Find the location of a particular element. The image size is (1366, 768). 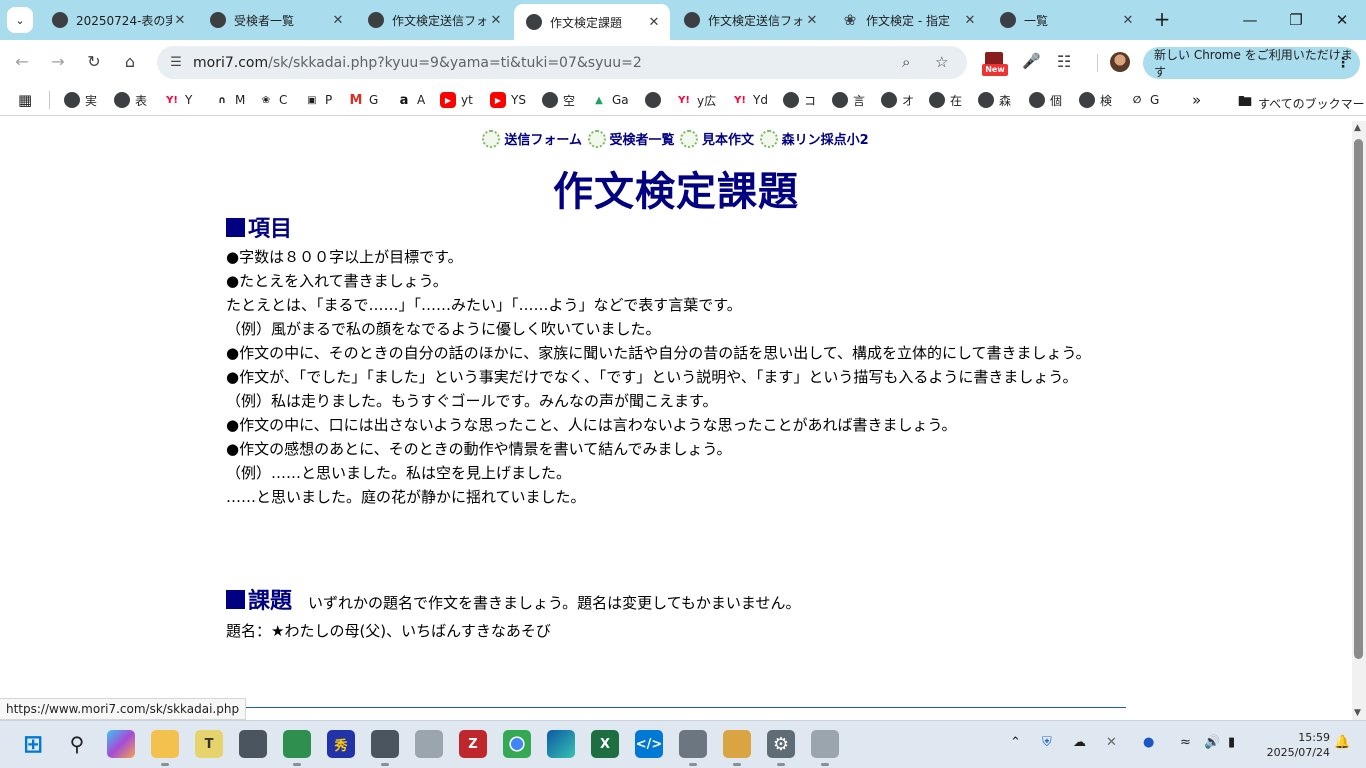

nav-link-sample-essay: 見本作文 is located at coordinates (728, 140).